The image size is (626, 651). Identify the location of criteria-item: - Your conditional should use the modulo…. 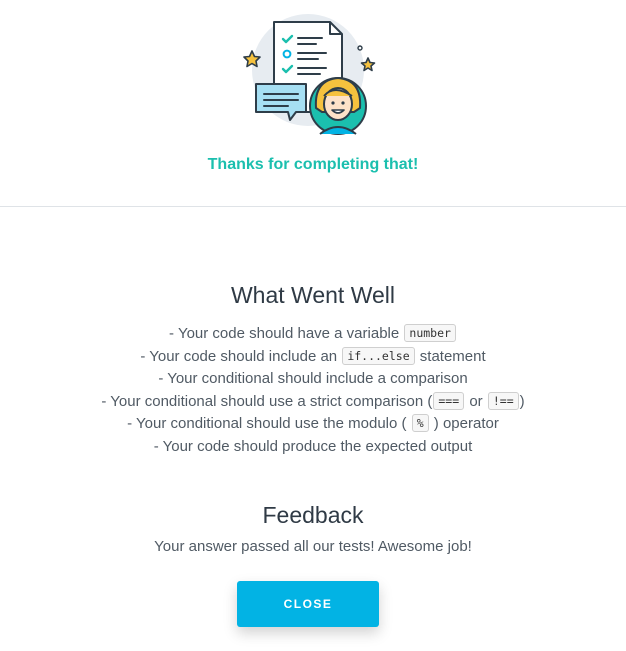
(313, 423).